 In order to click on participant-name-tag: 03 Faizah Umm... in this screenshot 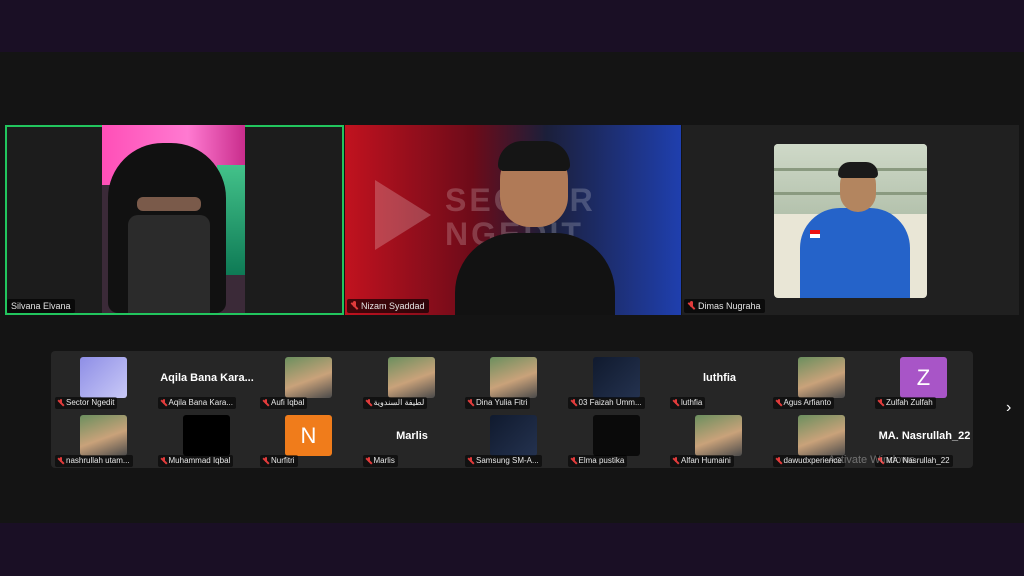, I will do `click(606, 403)`.